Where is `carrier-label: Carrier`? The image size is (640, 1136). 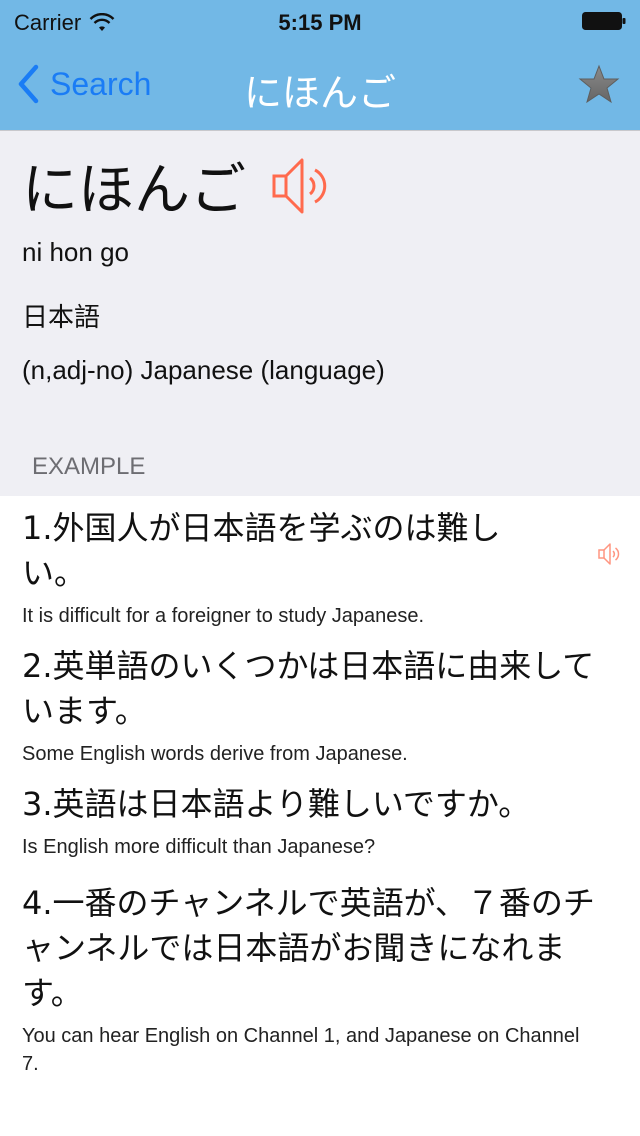 carrier-label: Carrier is located at coordinates (48, 22).